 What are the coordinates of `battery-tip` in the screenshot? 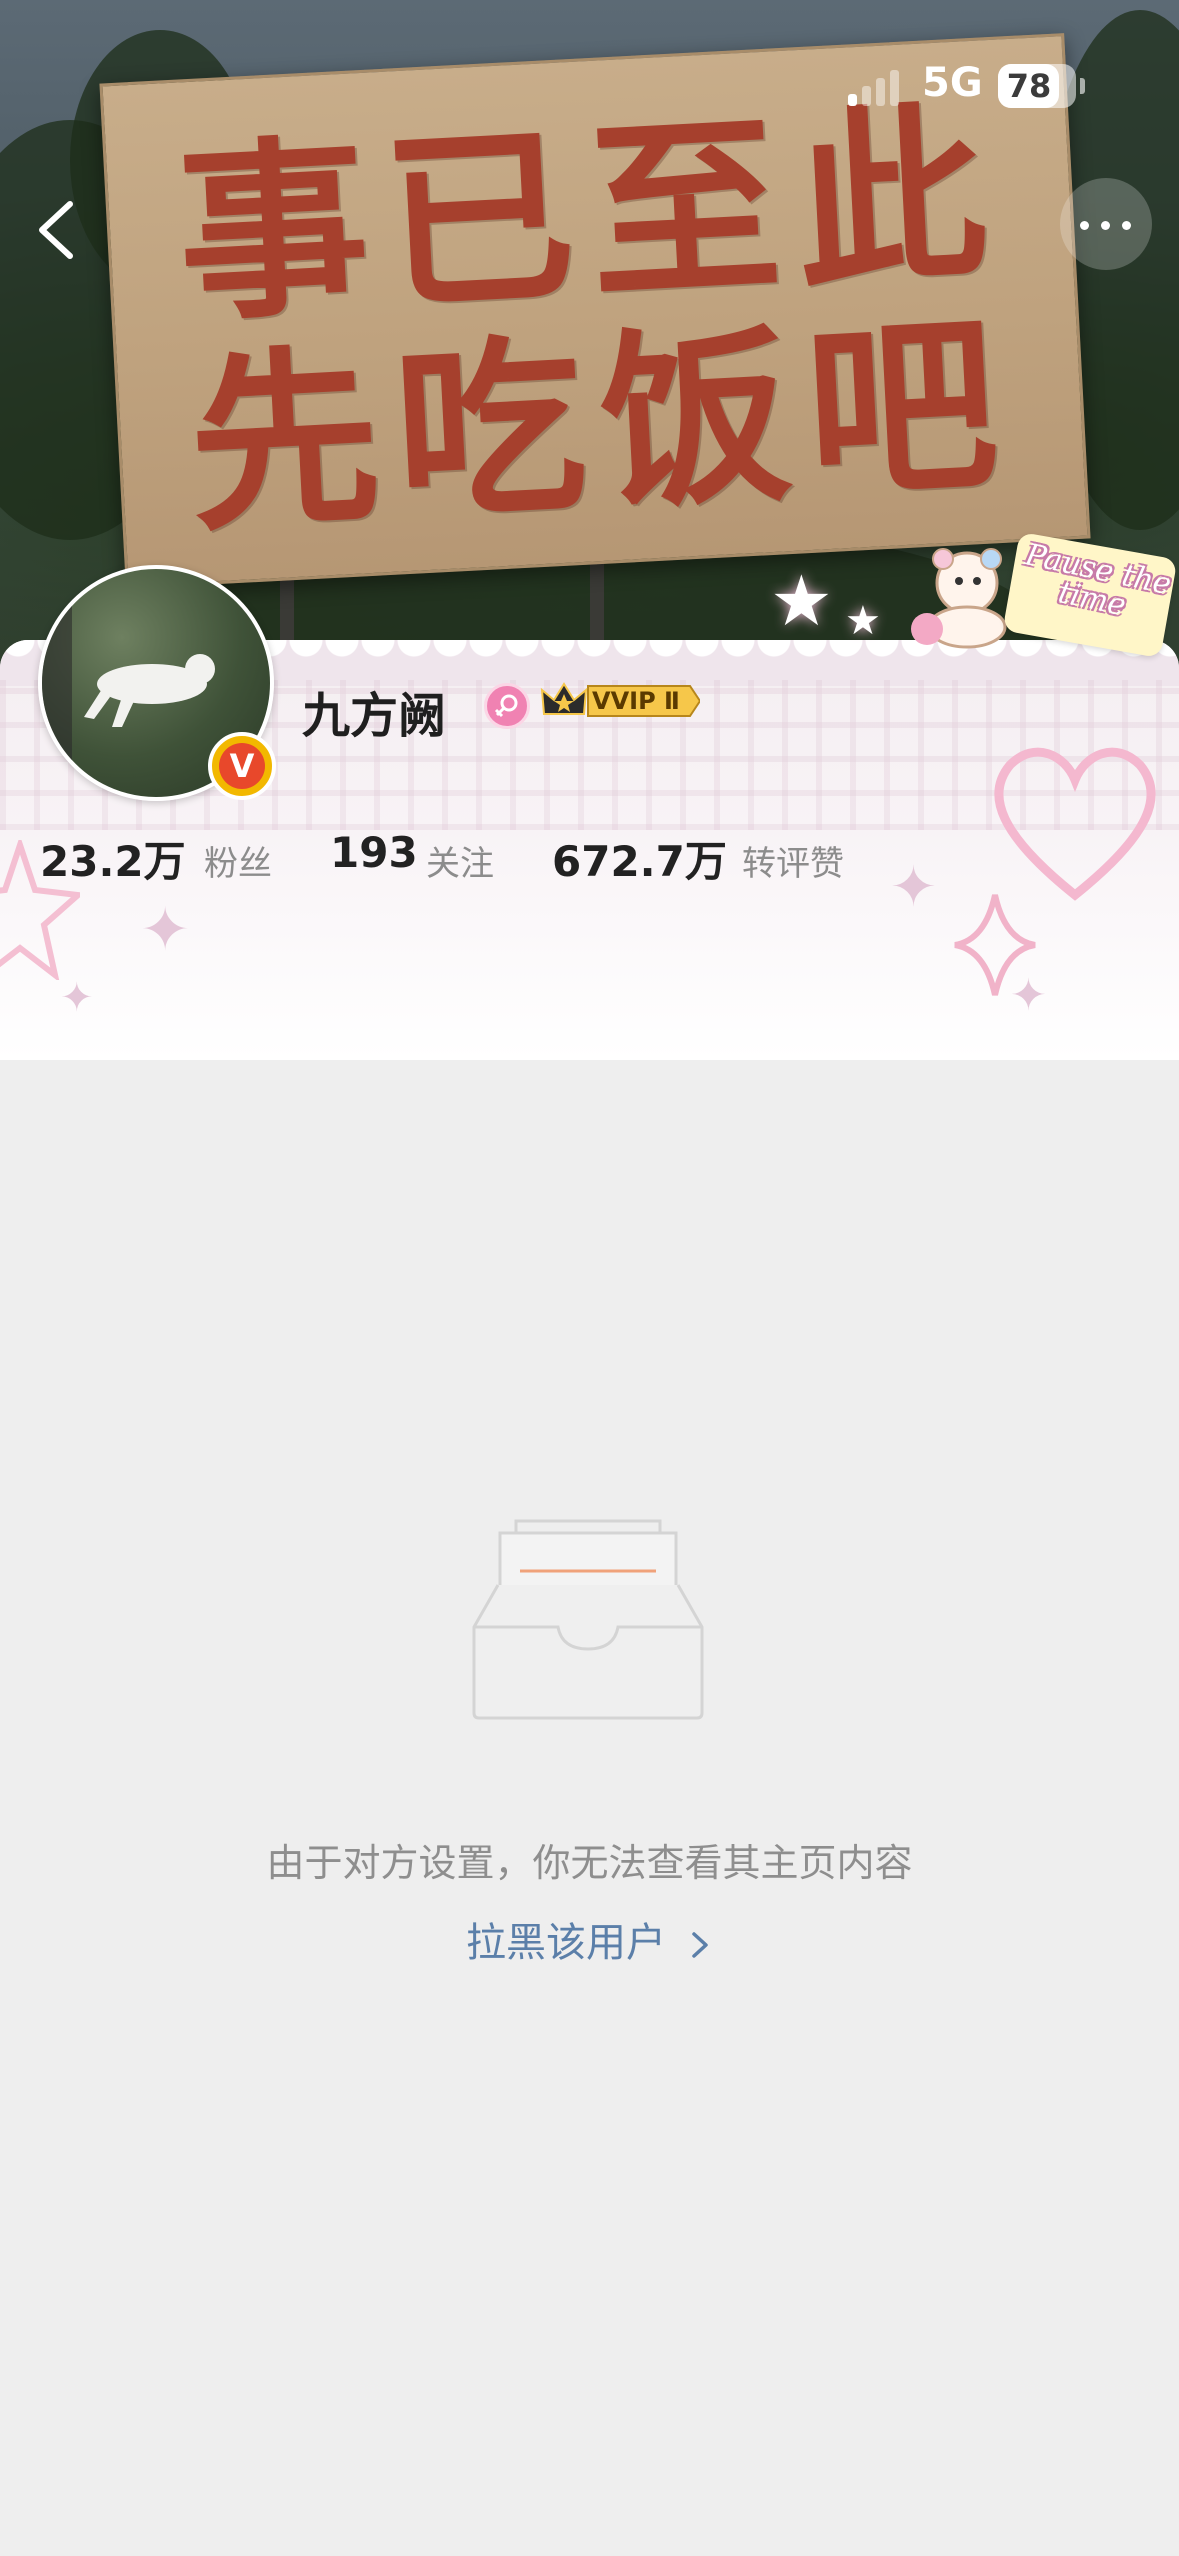 It's located at (1082, 86).